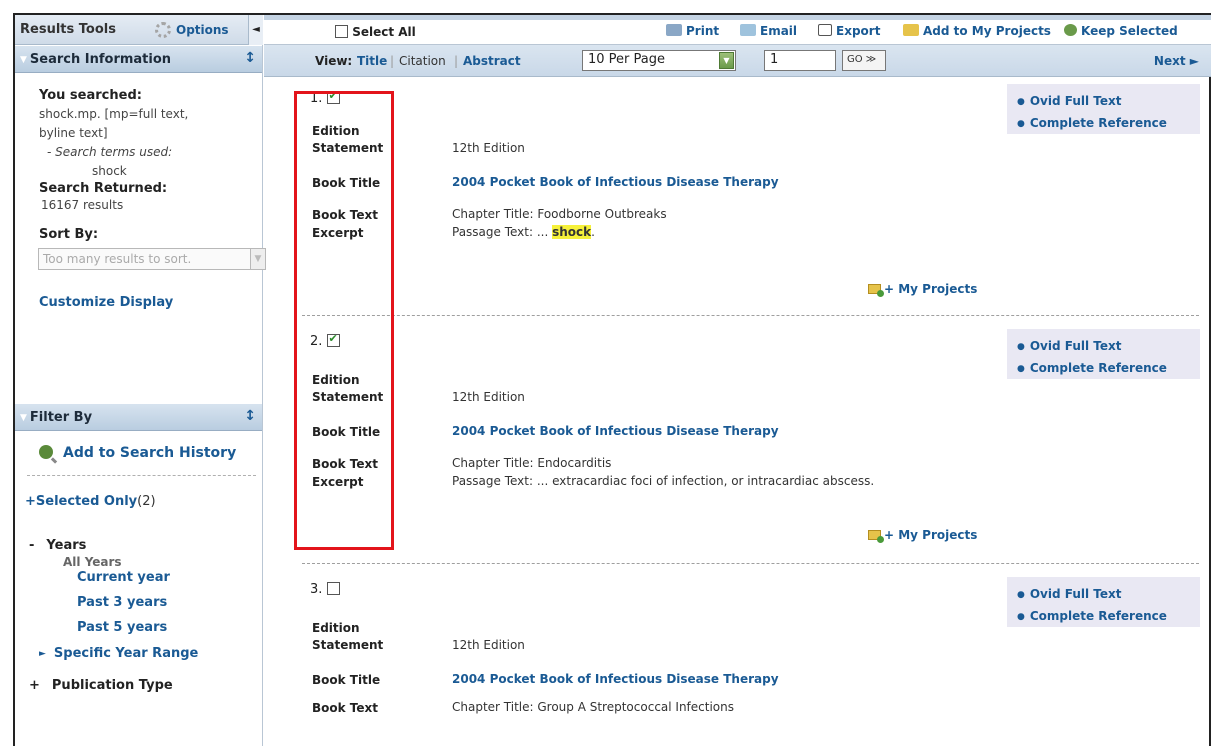 This screenshot has height=746, width=1218. Describe the element at coordinates (34, 685) in the screenshot. I see `publication-type-toggle: +` at that location.